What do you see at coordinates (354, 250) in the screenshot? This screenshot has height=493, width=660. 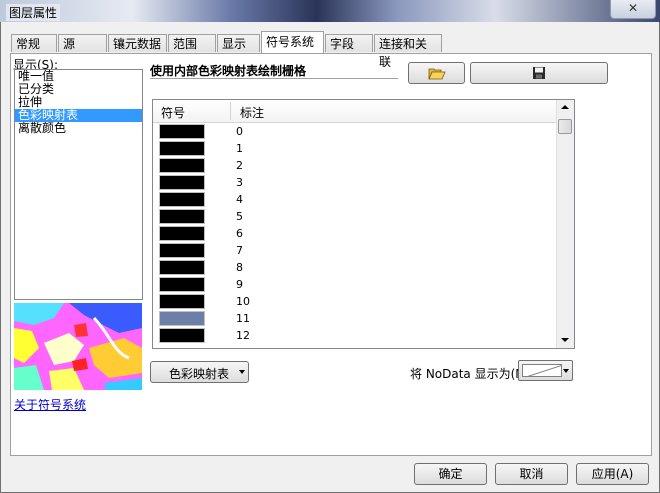 I see `table-row: 7` at bounding box center [354, 250].